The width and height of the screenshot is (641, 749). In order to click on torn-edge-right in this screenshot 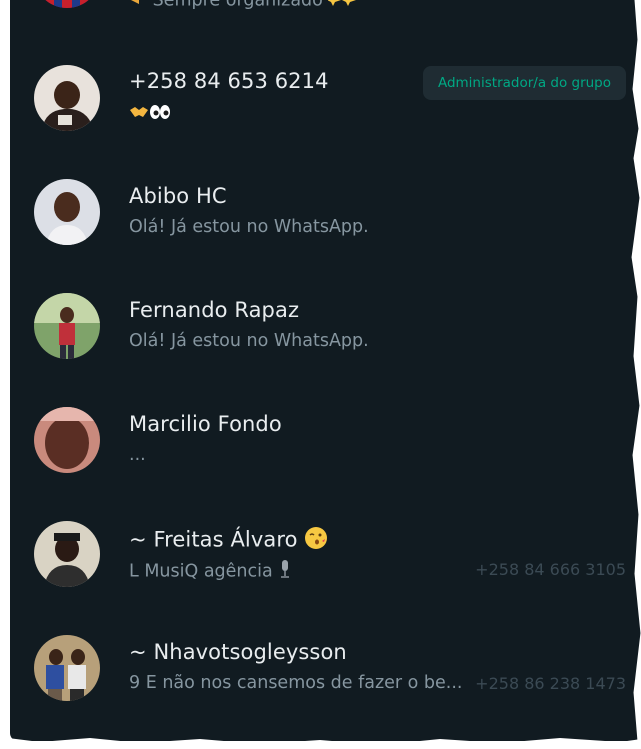, I will do `click(636, 370)`.